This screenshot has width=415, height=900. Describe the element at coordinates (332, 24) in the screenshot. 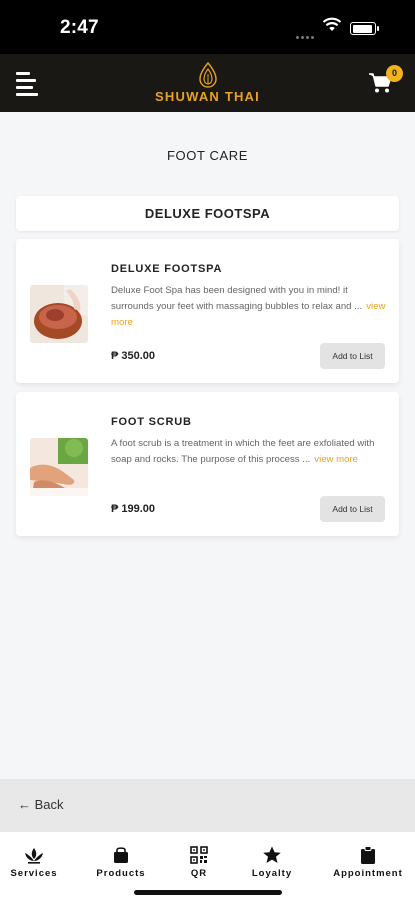

I see `wifi-icon` at that location.